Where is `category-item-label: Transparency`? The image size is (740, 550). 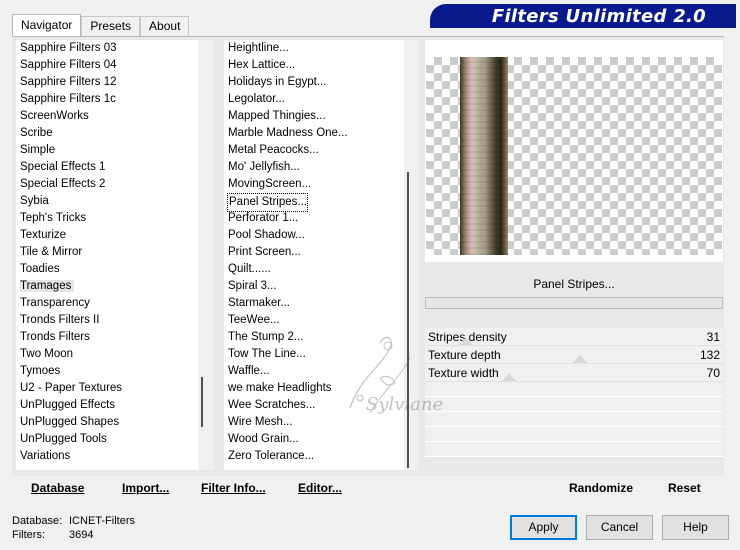
category-item-label: Transparency is located at coordinates (55, 303).